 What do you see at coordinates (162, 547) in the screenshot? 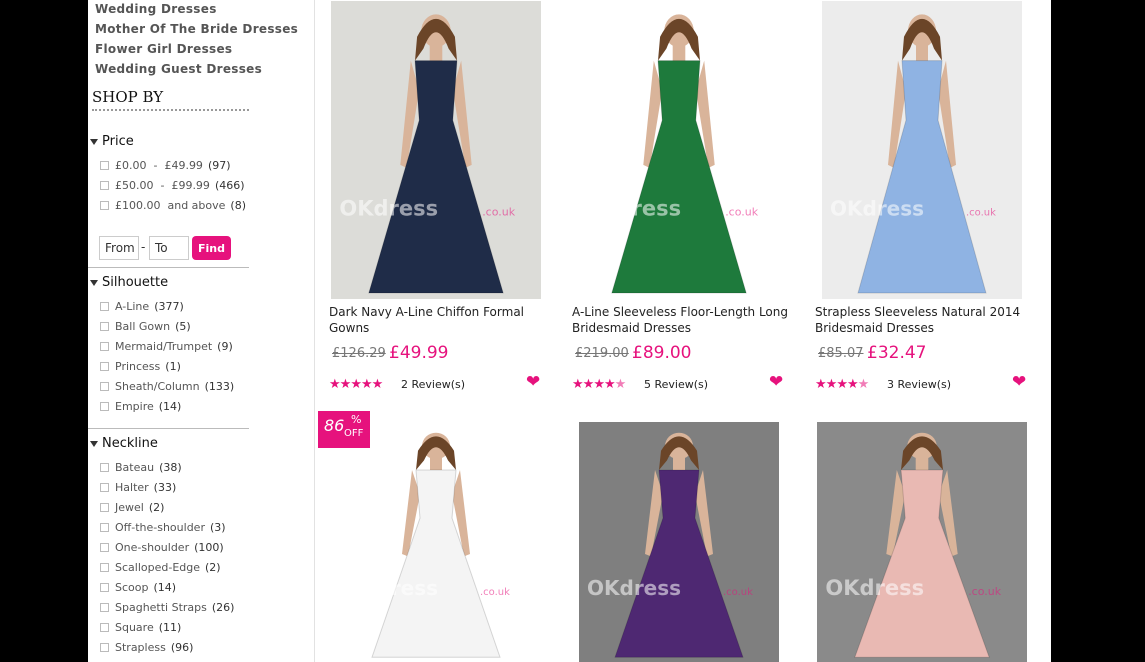
I see `neckline-option: One-shoulder (100)` at bounding box center [162, 547].